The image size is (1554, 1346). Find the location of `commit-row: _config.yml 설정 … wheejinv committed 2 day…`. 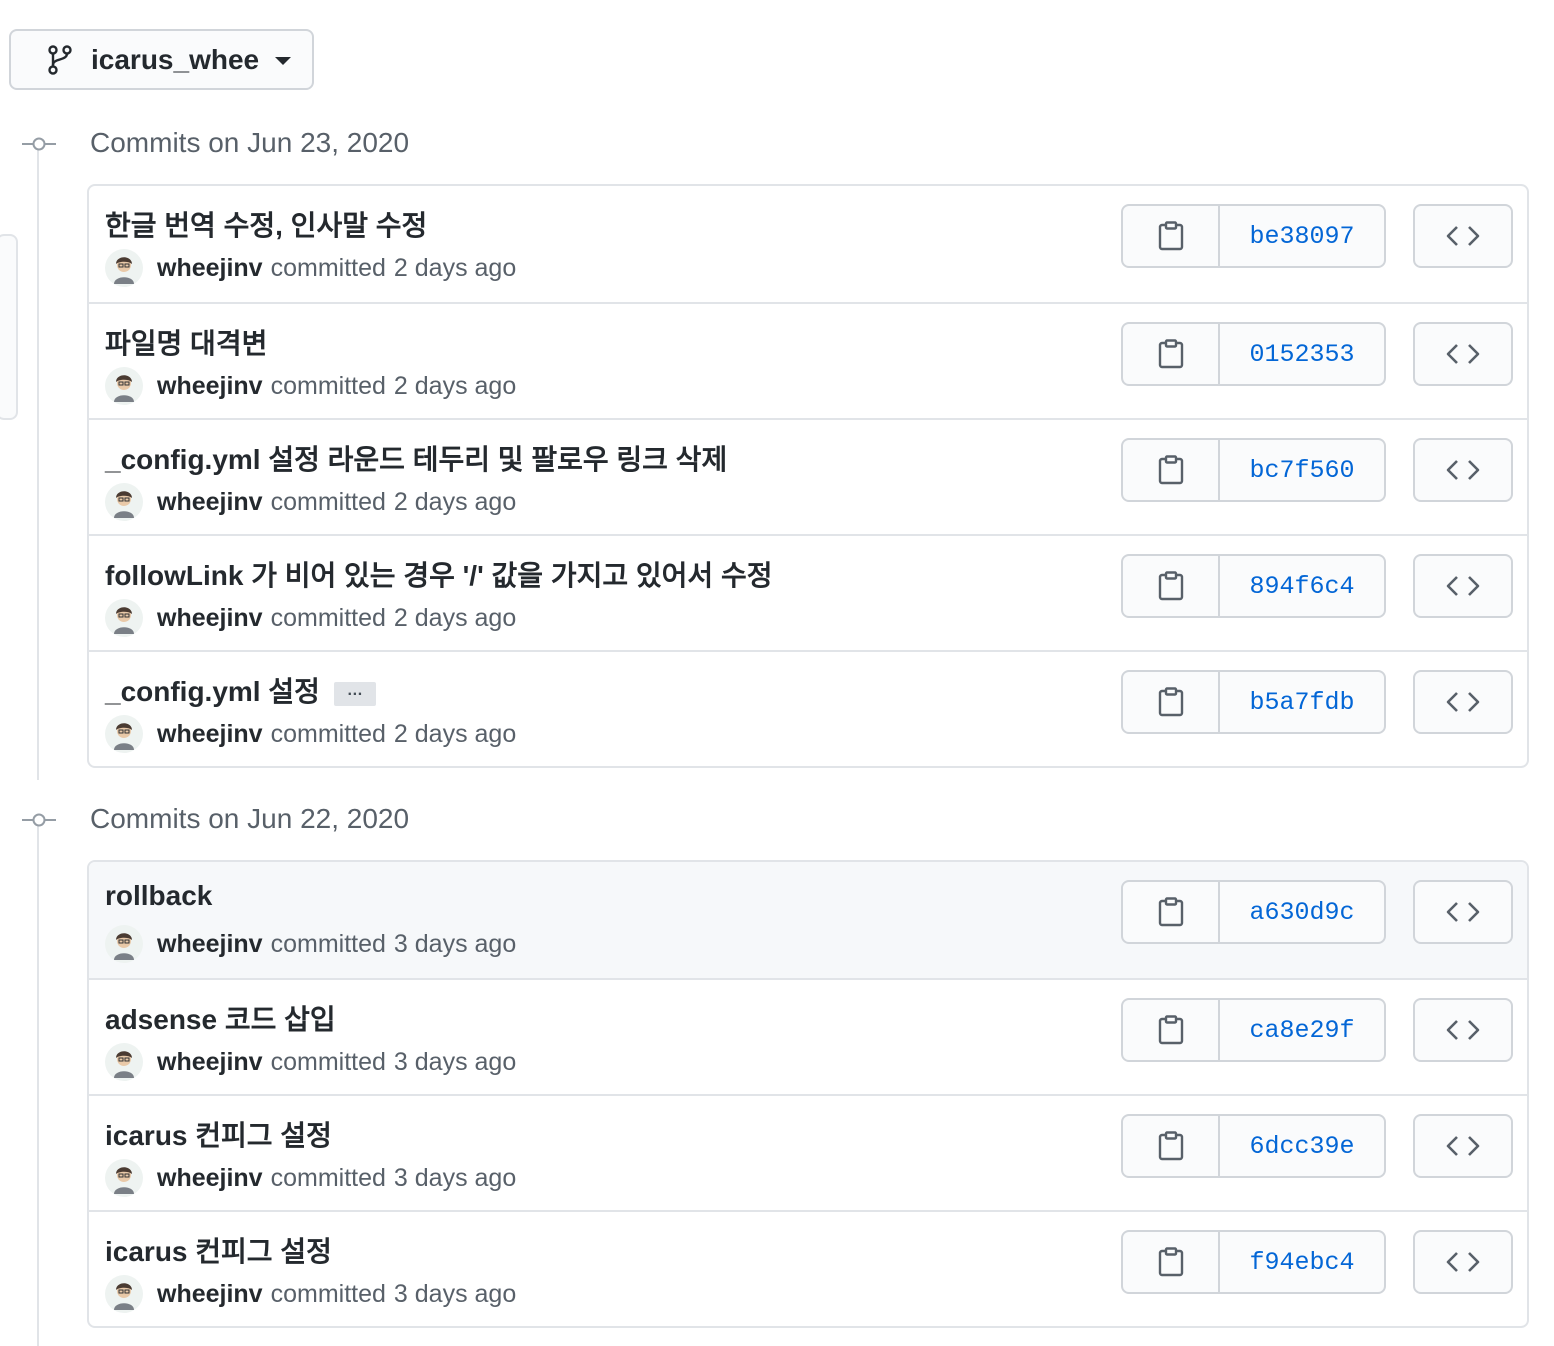

commit-row: _config.yml 설정 … wheejinv committed 2 day… is located at coordinates (808, 708).